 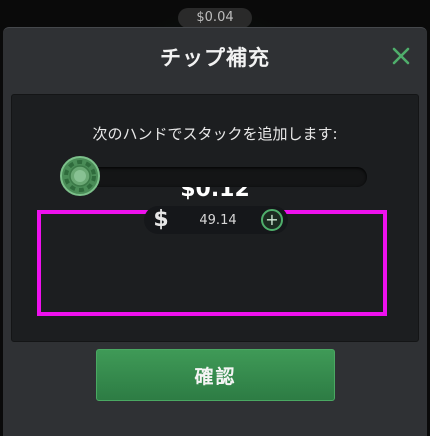 I want to click on dialog-title: チップ補充, so click(x=215, y=58).